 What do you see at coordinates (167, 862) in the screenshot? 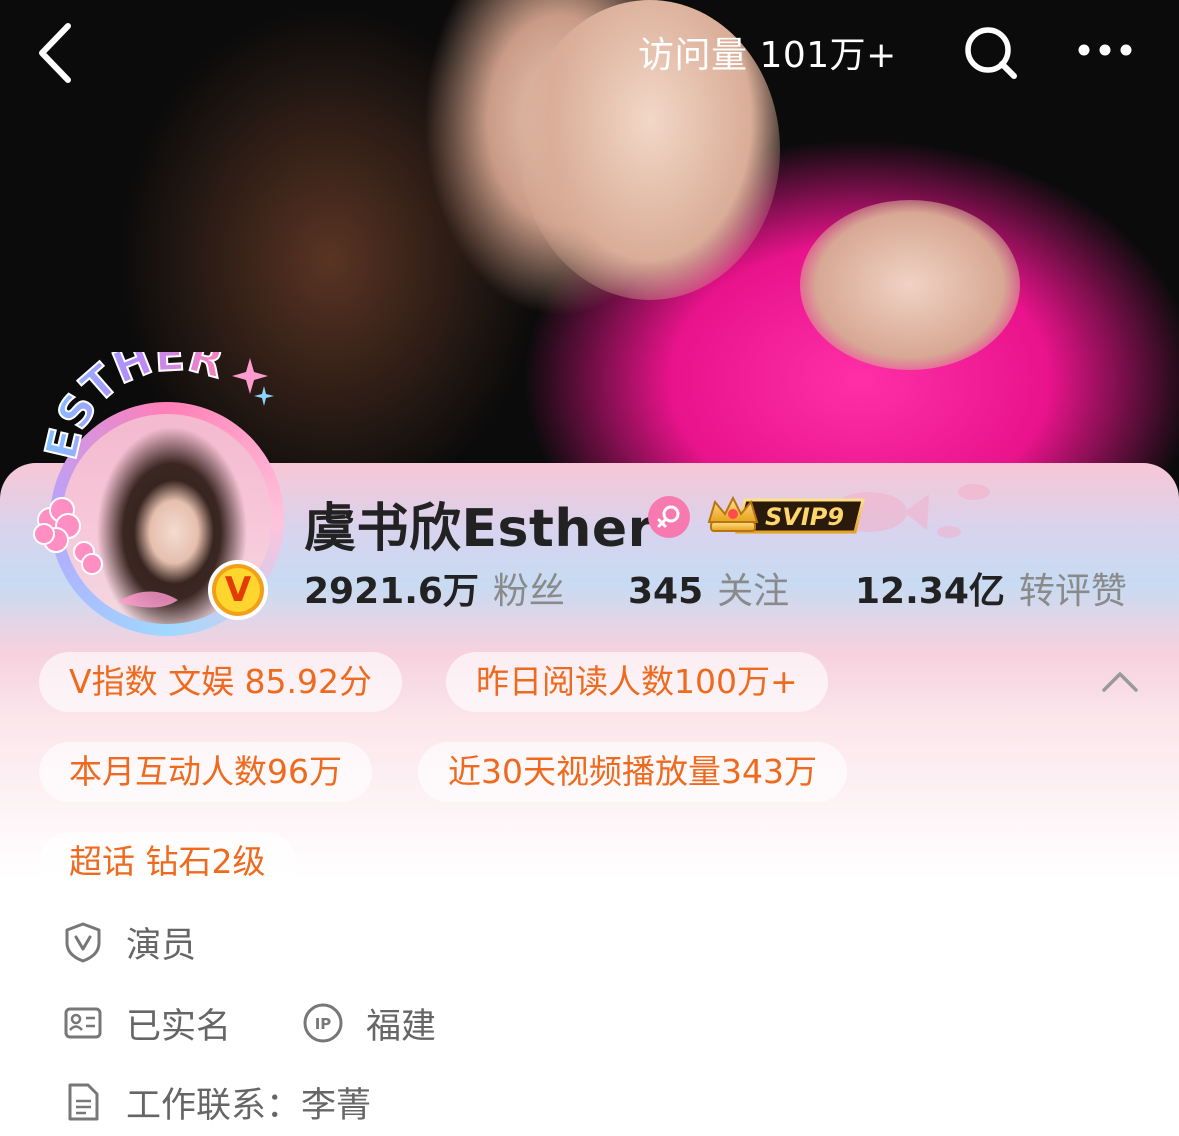
I see `chip-super-topic: 超话 钻石2级` at bounding box center [167, 862].